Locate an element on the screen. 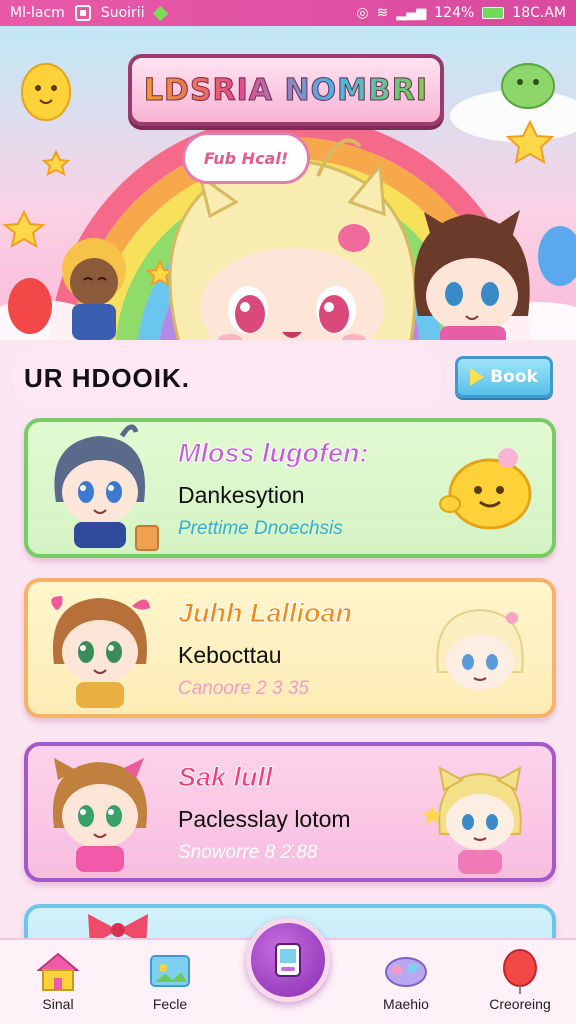 Image resolution: width=576 pixels, height=1024 pixels. nav-home: Sinal is located at coordinates (58, 985).